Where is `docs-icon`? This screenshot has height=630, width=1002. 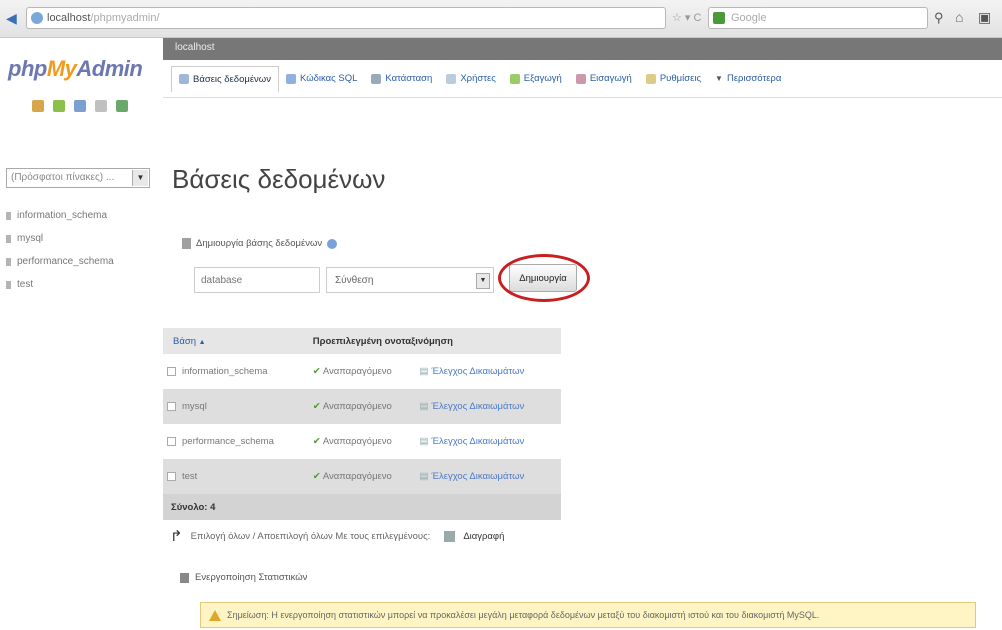
docs-icon is located at coordinates (101, 106).